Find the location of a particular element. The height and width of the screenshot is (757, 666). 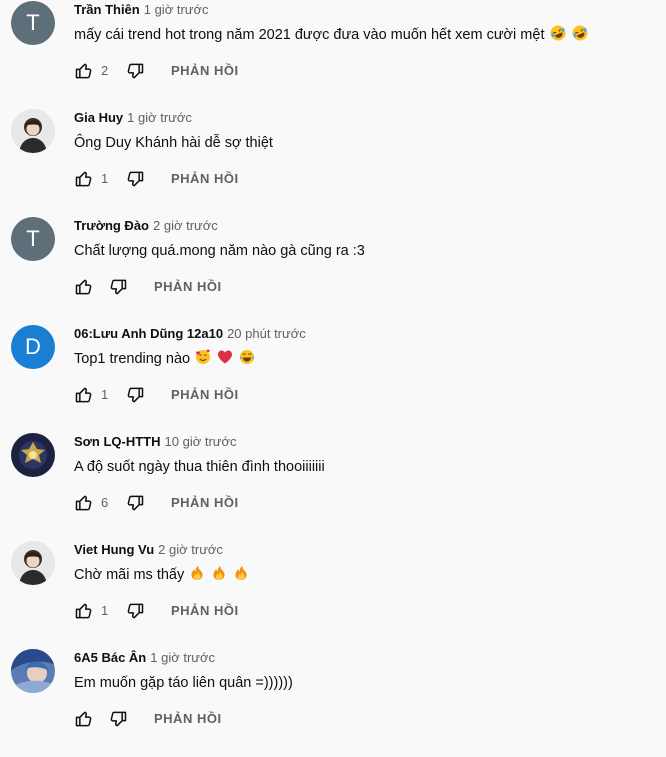

comment-header: 06:Lưu Anh Dũng 12a10 20 phút trước is located at coordinates (190, 334).